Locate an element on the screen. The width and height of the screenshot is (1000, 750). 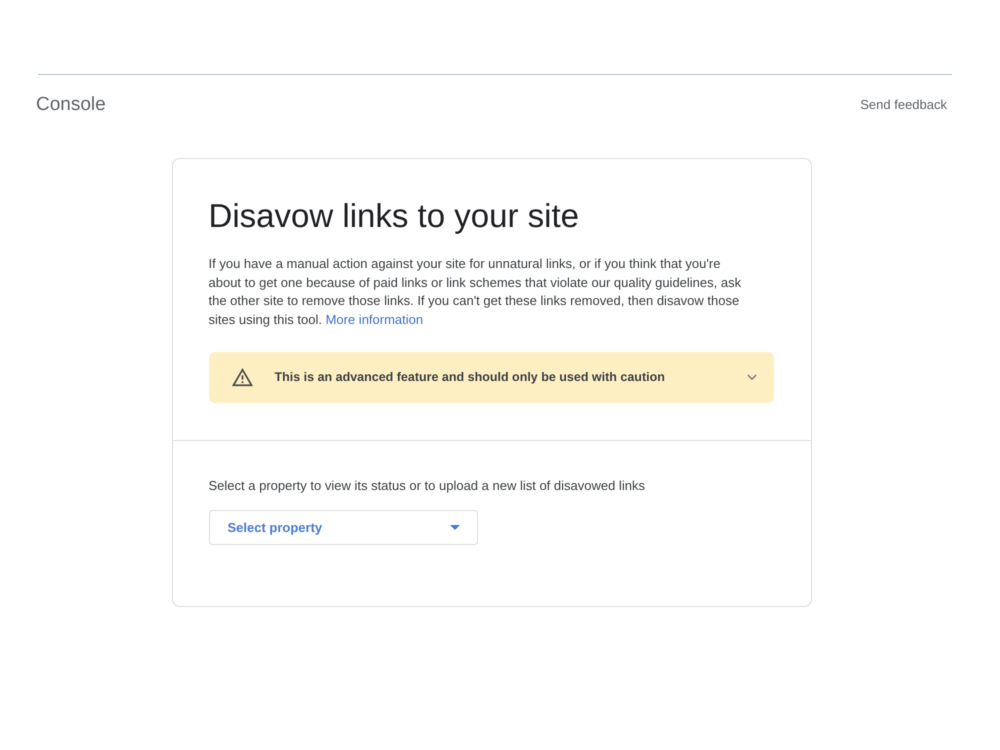
description-text: If you have a manual action against your site for unnatural links, or if you think that you're about to get one because of paid links or link schemes that violate our quality guidelines, ask the other site to remove those links. If you can't get these links removed, then disavow those sites using this tool. More information is located at coordinates (475, 292).